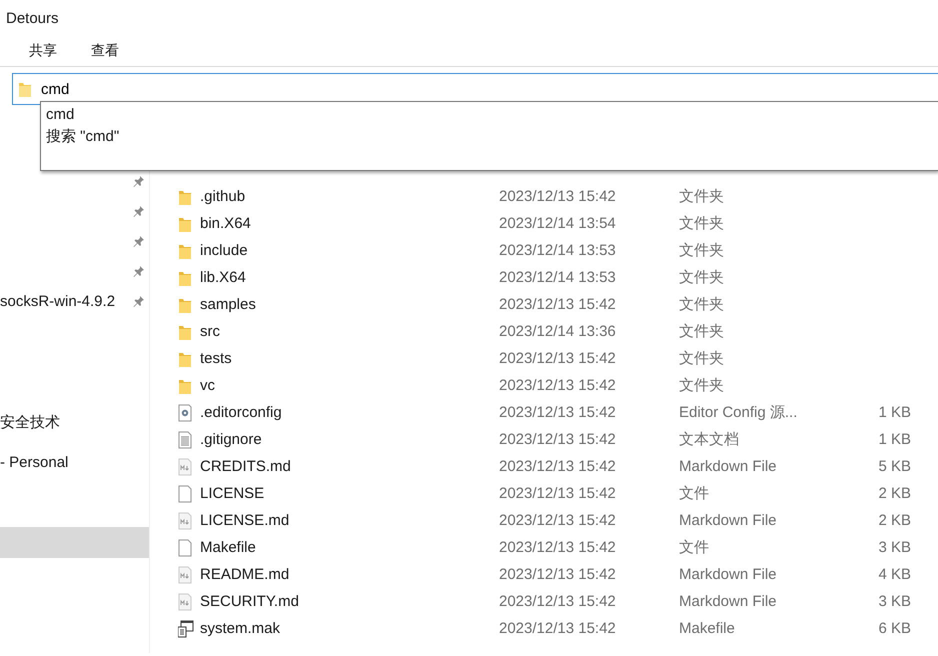 This screenshot has width=938, height=656. What do you see at coordinates (894, 574) in the screenshot?
I see `file-size: 4 KB` at bounding box center [894, 574].